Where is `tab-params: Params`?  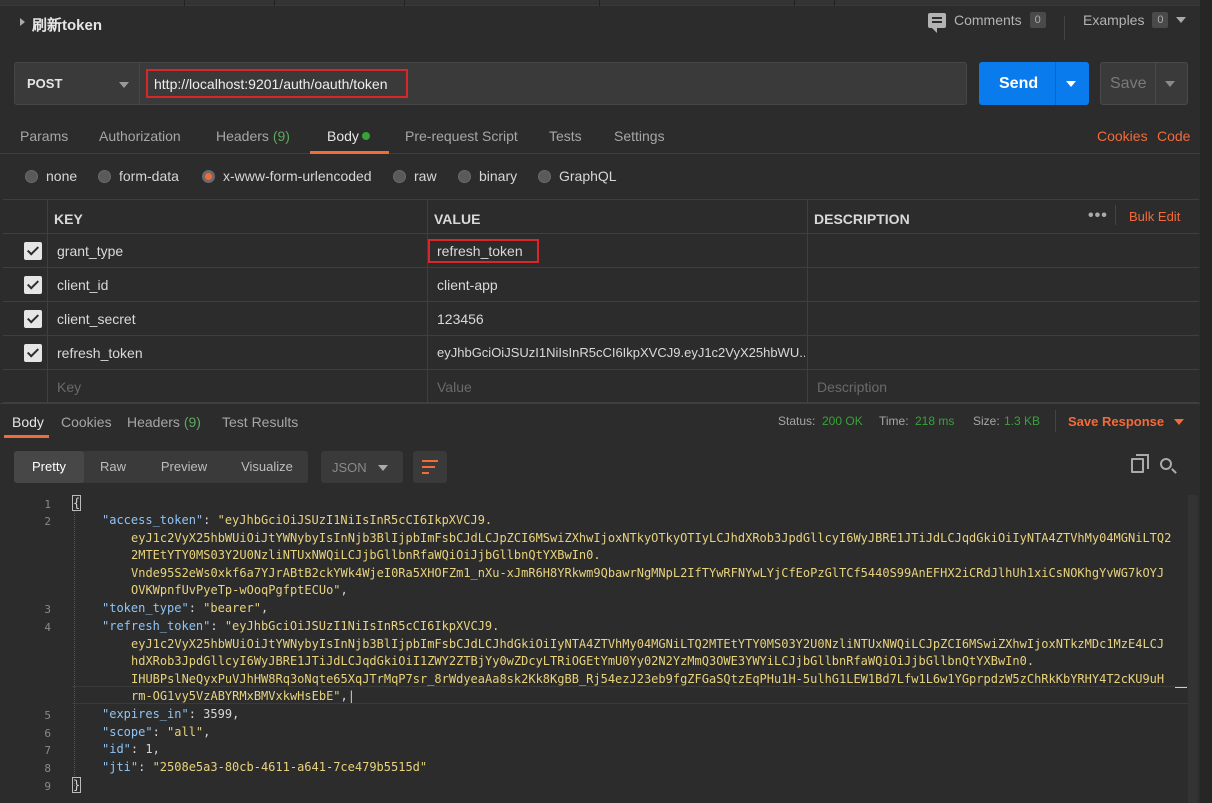 tab-params: Params is located at coordinates (44, 136).